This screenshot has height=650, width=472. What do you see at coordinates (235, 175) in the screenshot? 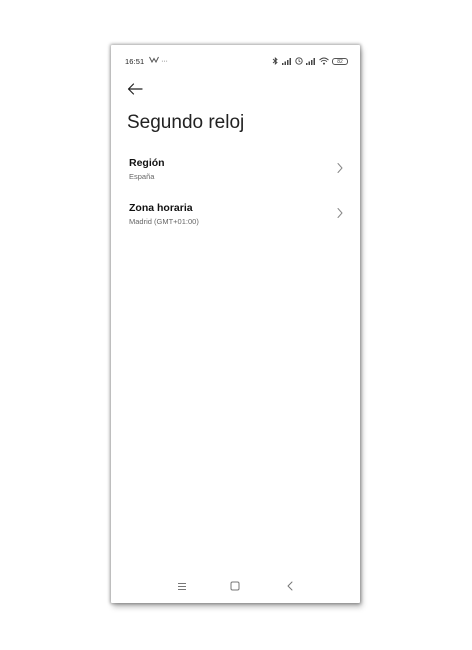
I see `setting-item-region: Región España` at bounding box center [235, 175].